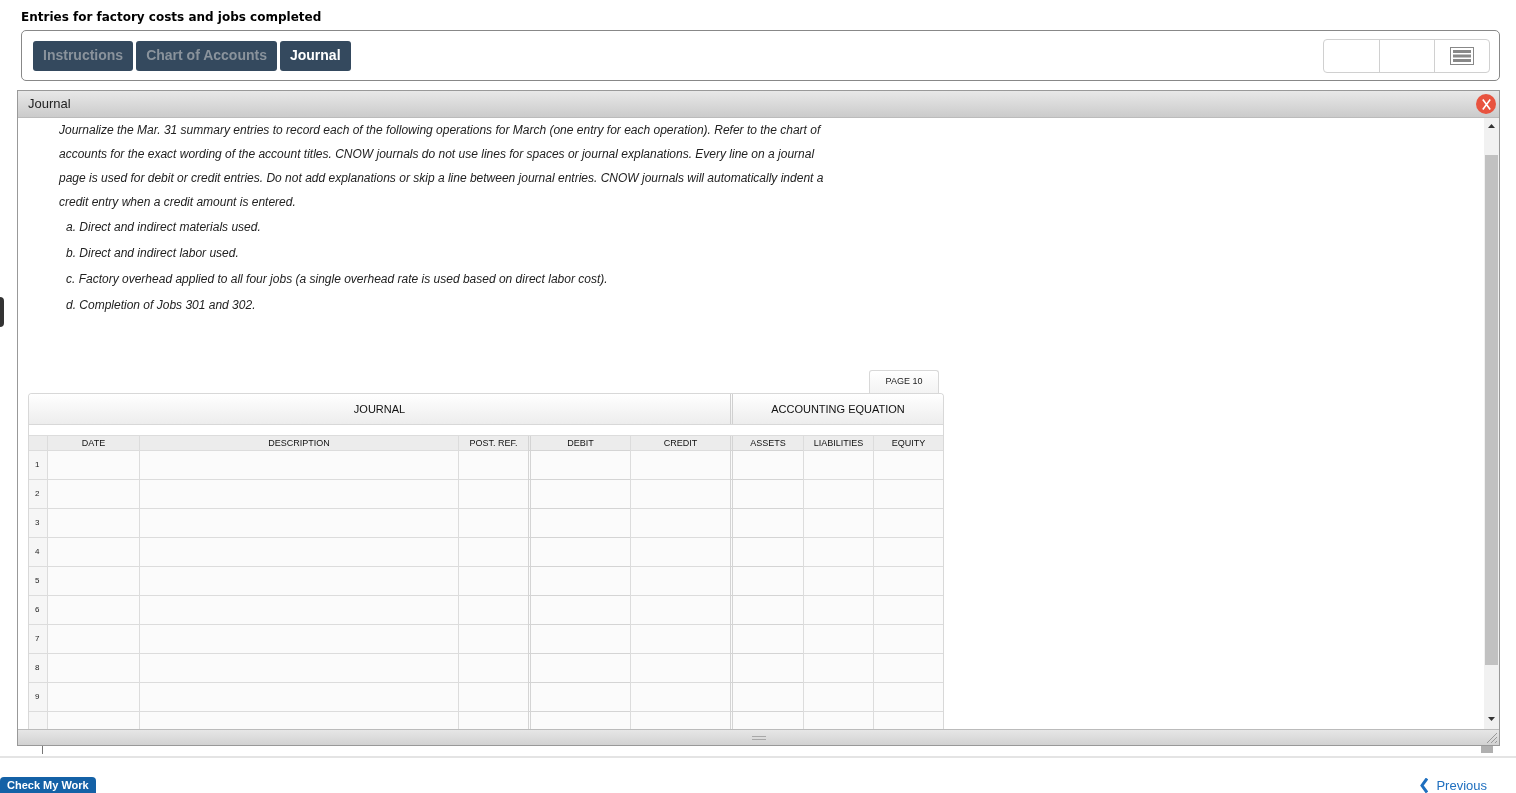 The width and height of the screenshot is (1516, 793). Describe the element at coordinates (38, 720) in the screenshot. I see `row-number-cell` at that location.